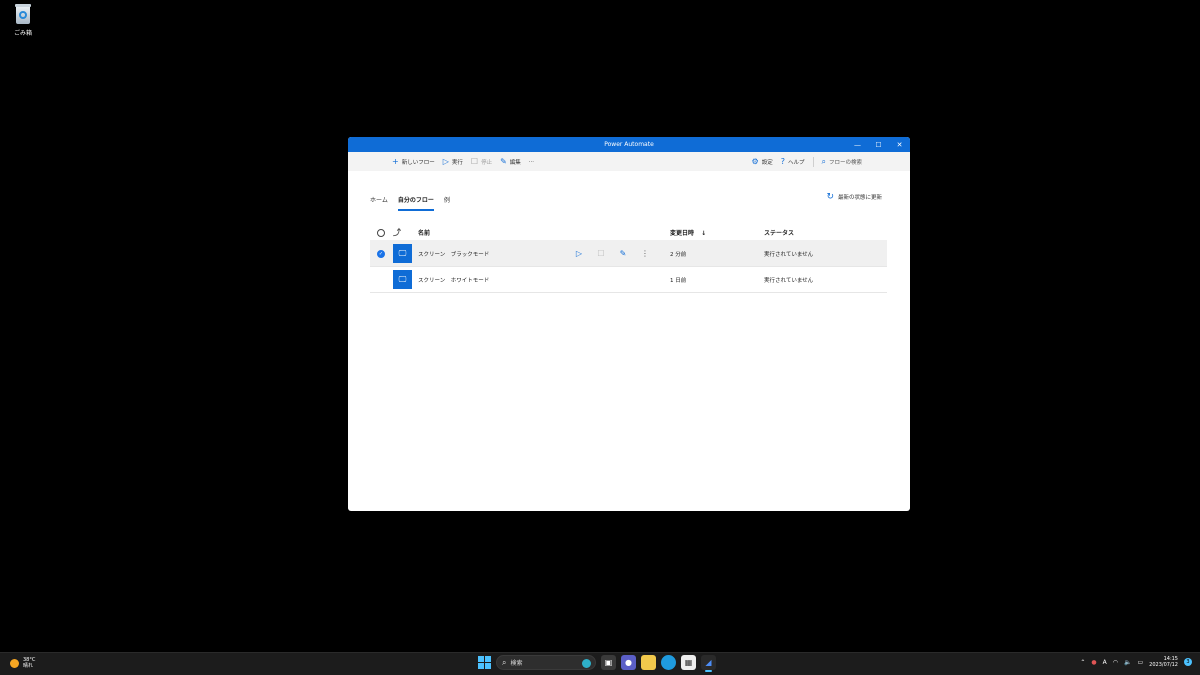 Image resolution: width=1200 pixels, height=675 pixels. Describe the element at coordinates (415, 203) in the screenshot. I see `tab-my-flows: 自分のフロー` at that location.